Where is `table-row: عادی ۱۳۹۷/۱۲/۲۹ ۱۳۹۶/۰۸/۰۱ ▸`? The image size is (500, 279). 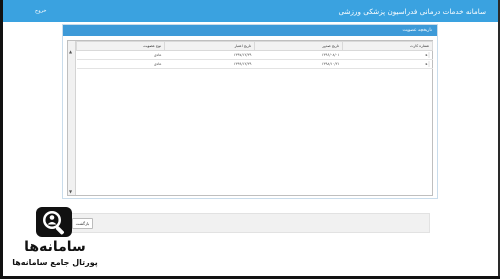 table-row: عادی ۱۳۹۷/۱۲/۲۹ ۱۳۹۶/۰۸/۰۱ ▸ is located at coordinates (254, 55).